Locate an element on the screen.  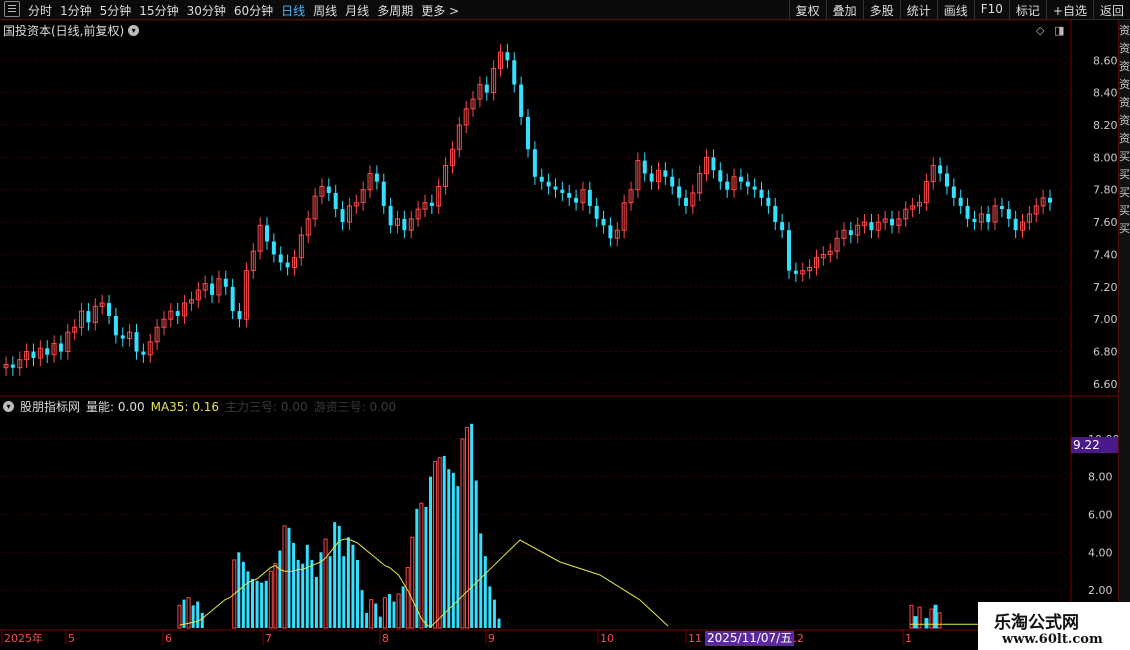
period-tab: 多周期 is located at coordinates (395, 10).